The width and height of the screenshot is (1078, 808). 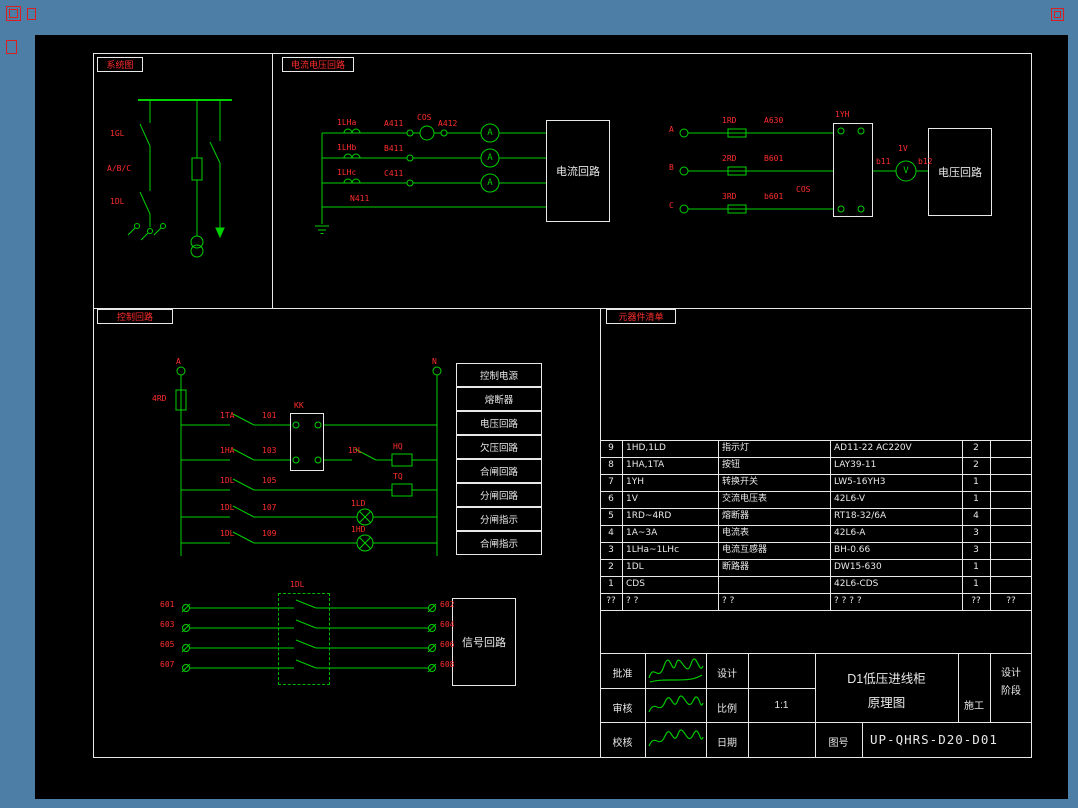 What do you see at coordinates (645, 465) in the screenshot?
I see `parts-cell: 1HA,1TA` at bounding box center [645, 465].